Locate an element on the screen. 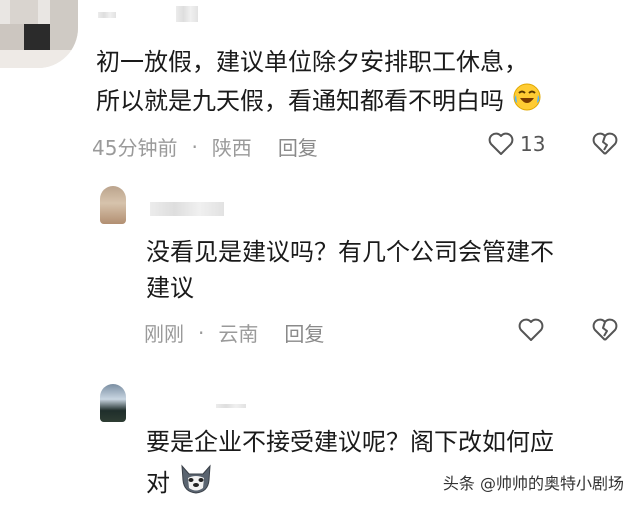 The width and height of the screenshot is (640, 506). comment-text: 对 is located at coordinates (180, 484).